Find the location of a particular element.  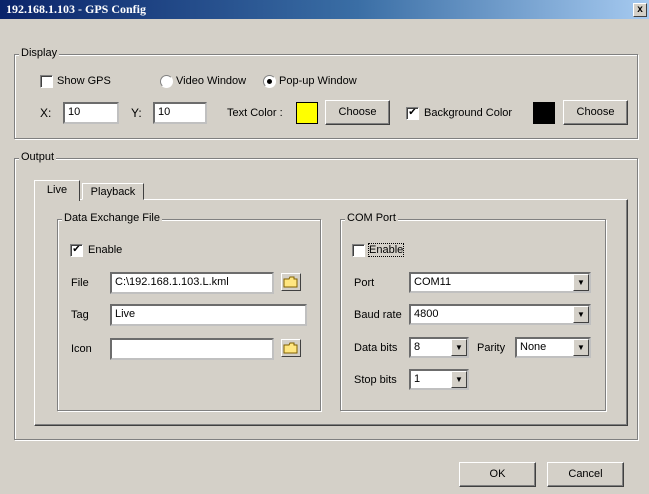

y-input: 10 is located at coordinates (180, 113).